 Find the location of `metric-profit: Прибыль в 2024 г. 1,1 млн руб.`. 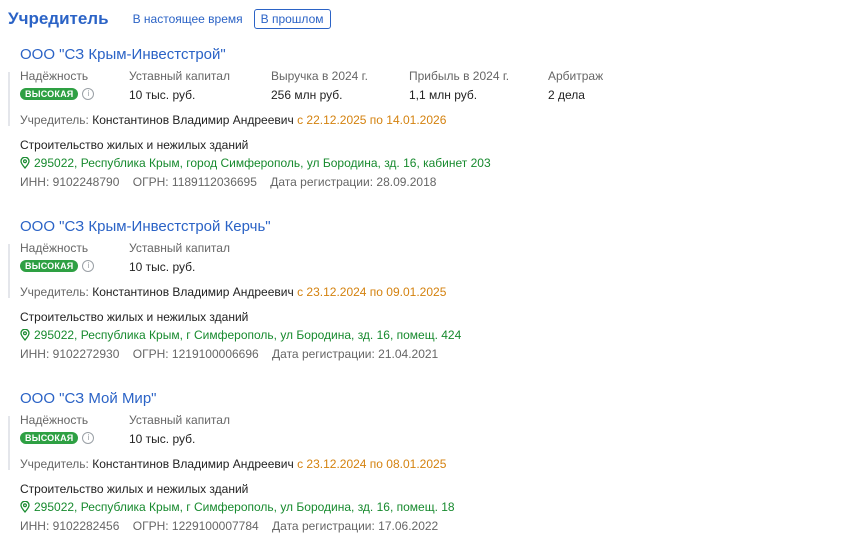

metric-profit: Прибыль в 2024 г. 1,1 млн руб. is located at coordinates (459, 85).